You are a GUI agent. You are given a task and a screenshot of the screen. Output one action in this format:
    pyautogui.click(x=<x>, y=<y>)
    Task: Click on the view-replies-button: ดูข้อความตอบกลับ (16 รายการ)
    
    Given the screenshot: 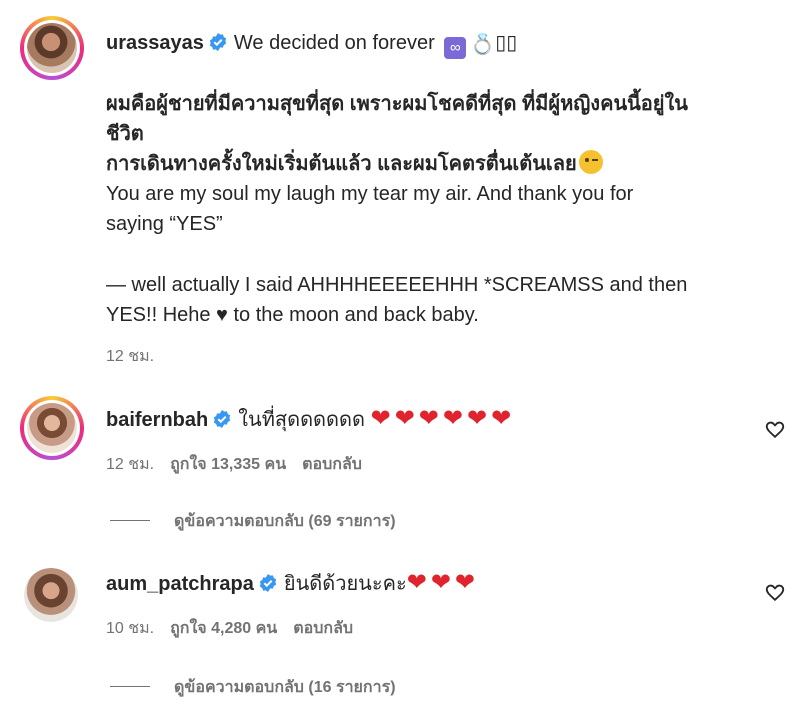 What is the action you would take?
    pyautogui.click(x=253, y=687)
    